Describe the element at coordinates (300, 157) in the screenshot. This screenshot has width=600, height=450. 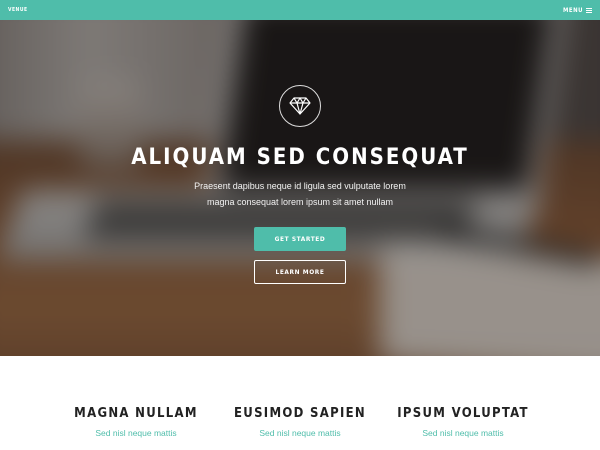
I see `hero-title: ALIQUAM SED CONSEQUAT` at that location.